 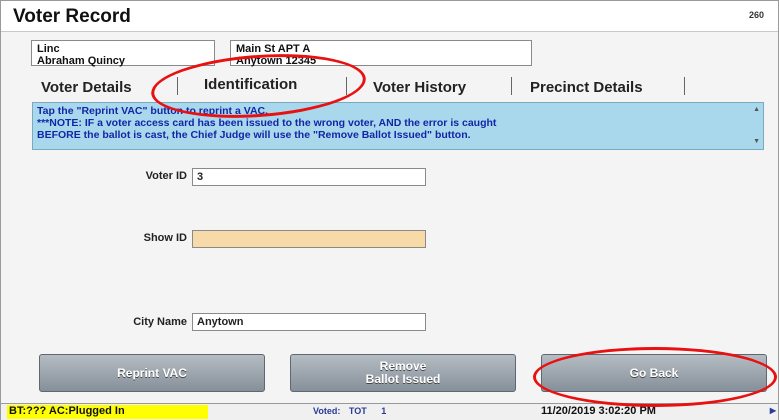 I want to click on city-name-field: Anytown, so click(x=309, y=322).